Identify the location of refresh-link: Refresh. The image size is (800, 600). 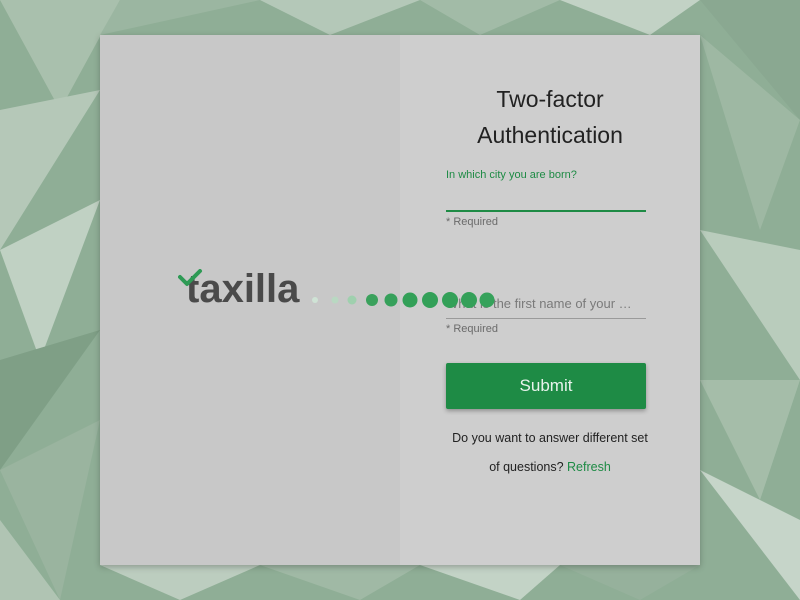
(589, 467).